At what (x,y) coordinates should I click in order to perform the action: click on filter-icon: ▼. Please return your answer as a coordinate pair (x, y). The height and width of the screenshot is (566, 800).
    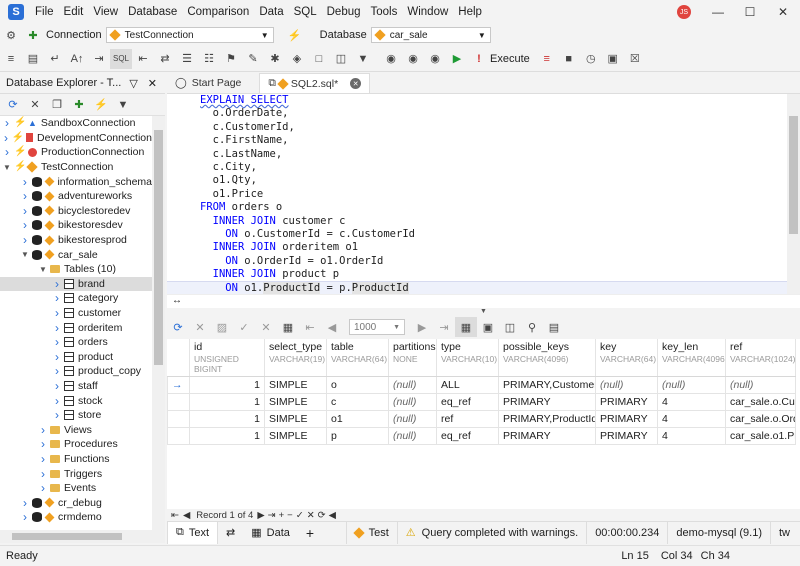
    Looking at the image, I should click on (123, 105).